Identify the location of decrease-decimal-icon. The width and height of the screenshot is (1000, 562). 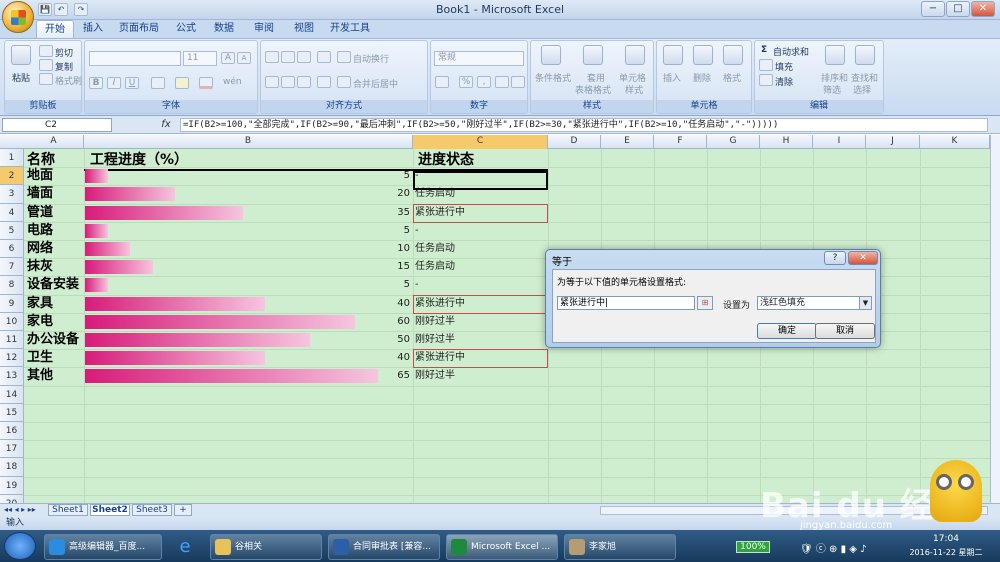
(518, 82).